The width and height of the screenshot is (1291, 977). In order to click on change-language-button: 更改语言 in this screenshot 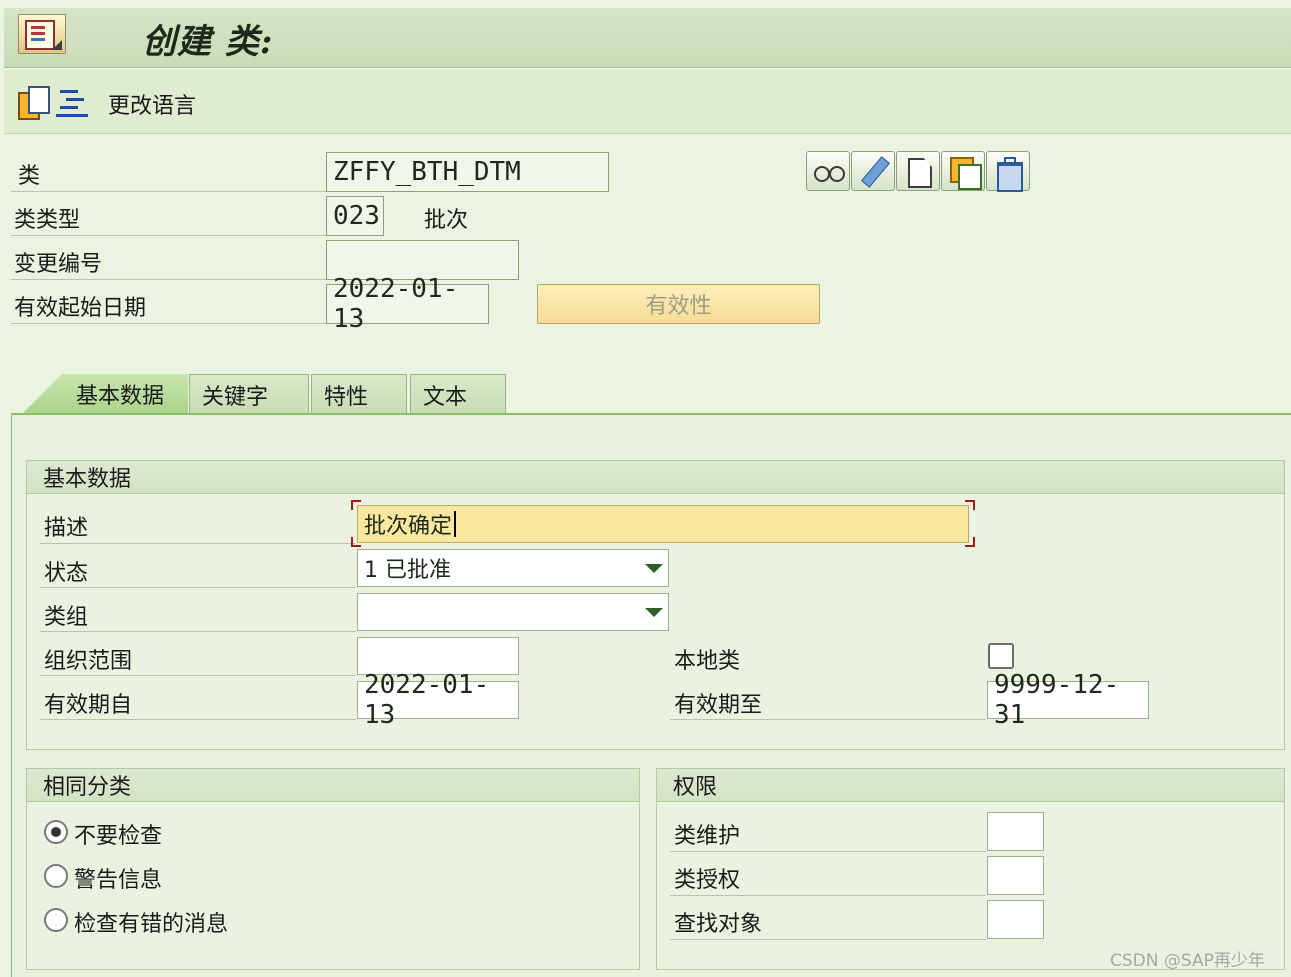, I will do `click(152, 104)`.